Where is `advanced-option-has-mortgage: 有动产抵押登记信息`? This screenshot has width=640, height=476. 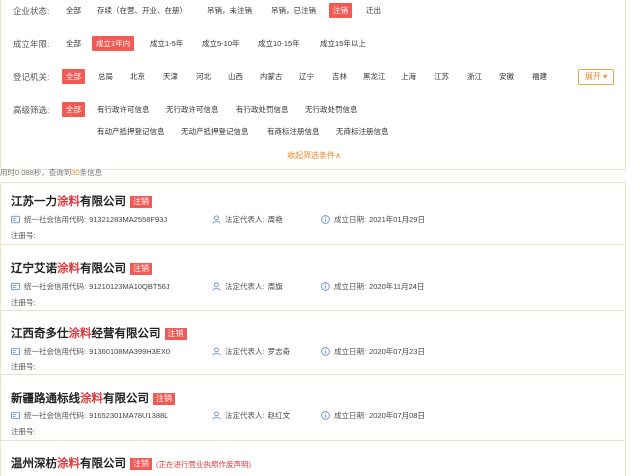
advanced-option-has-mortgage: 有动产抵押登记信息 is located at coordinates (131, 131).